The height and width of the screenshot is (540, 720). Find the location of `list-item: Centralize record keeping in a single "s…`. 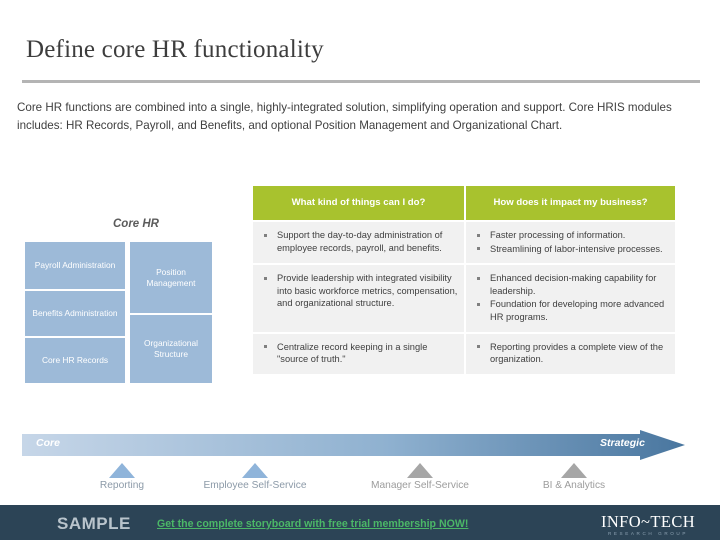

list-item: Centralize record keeping in a single "s… is located at coordinates (358, 353).